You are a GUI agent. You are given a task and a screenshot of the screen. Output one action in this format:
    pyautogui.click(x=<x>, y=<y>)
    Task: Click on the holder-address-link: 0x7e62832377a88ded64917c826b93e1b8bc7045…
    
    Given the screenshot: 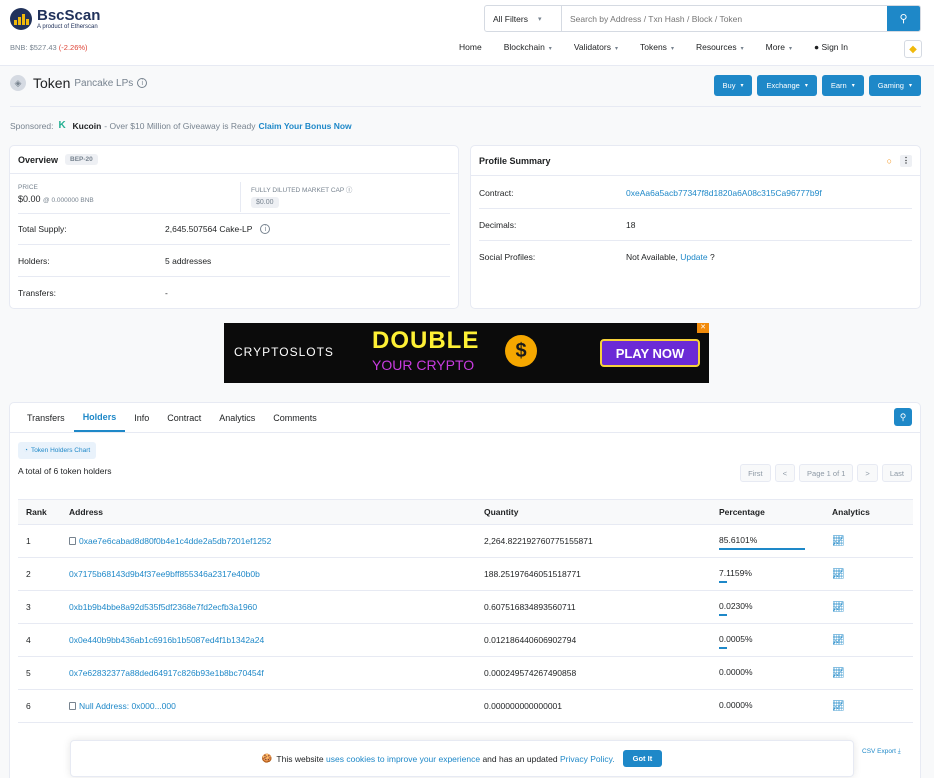 What is the action you would take?
    pyautogui.click(x=166, y=673)
    